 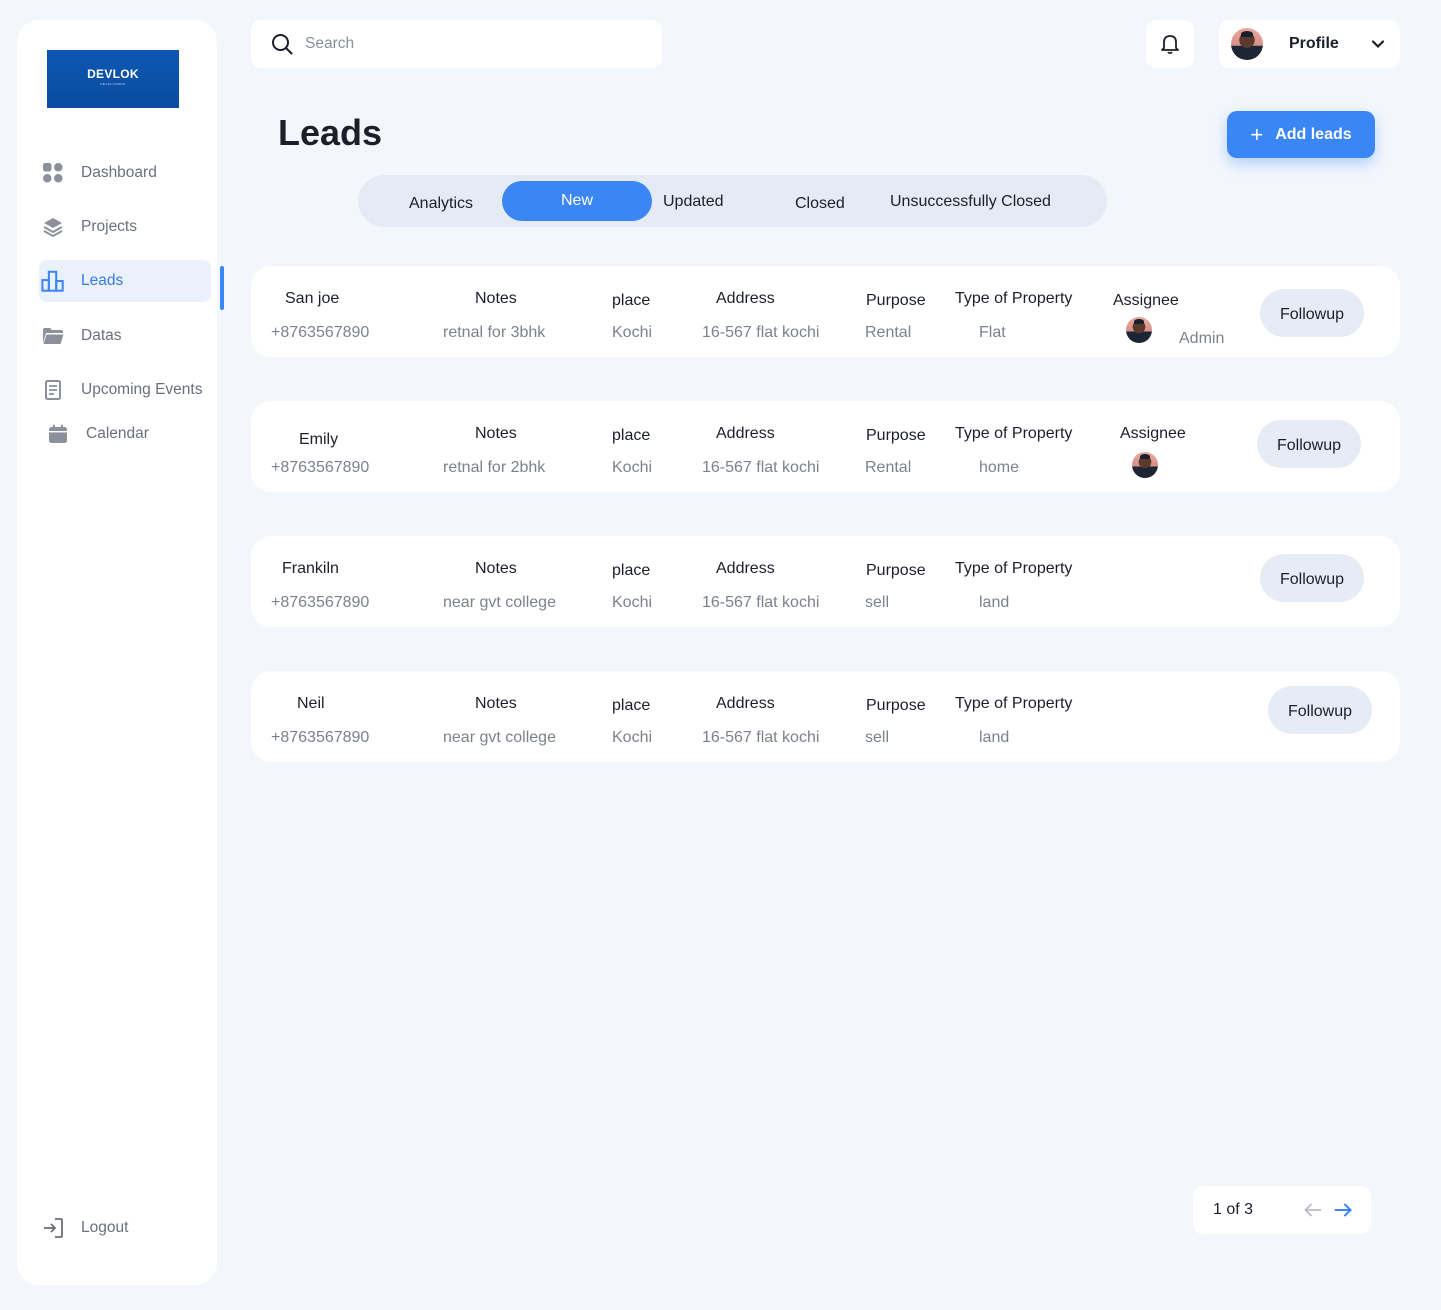 What do you see at coordinates (53, 281) in the screenshot?
I see `bar-chart-icon` at bounding box center [53, 281].